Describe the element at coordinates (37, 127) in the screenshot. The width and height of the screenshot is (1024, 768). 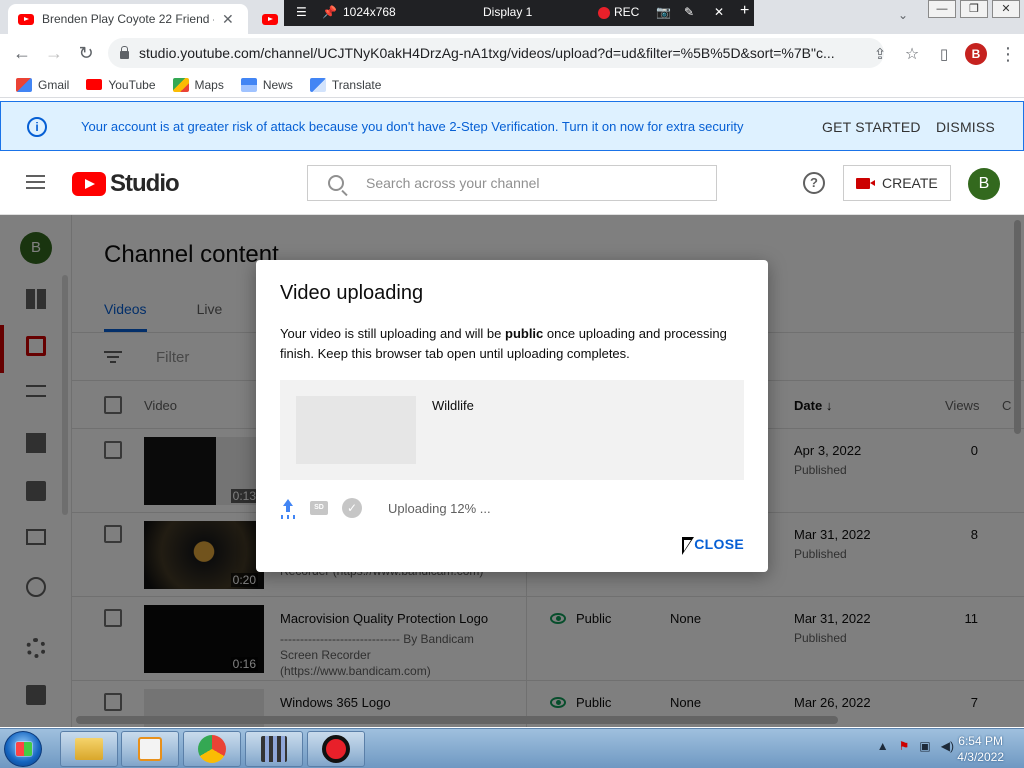
I see `info-icon: i` at that location.